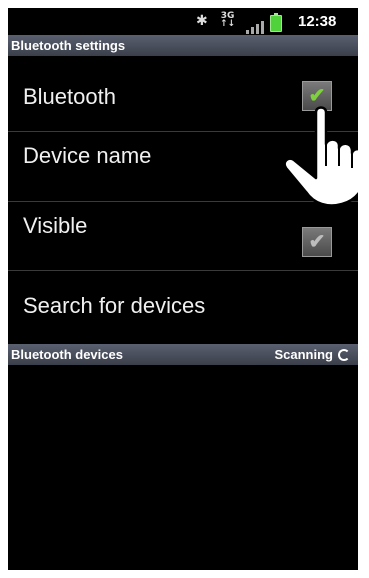  I want to click on visible-label: Visible, so click(55, 225).